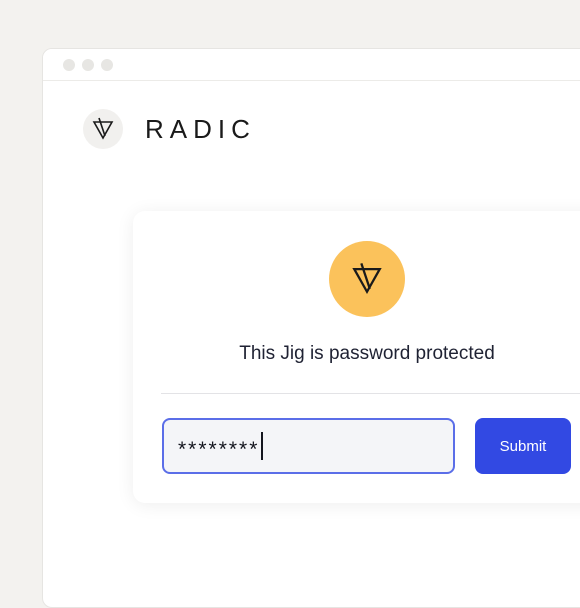 The height and width of the screenshot is (608, 580). I want to click on divider, so click(370, 393).